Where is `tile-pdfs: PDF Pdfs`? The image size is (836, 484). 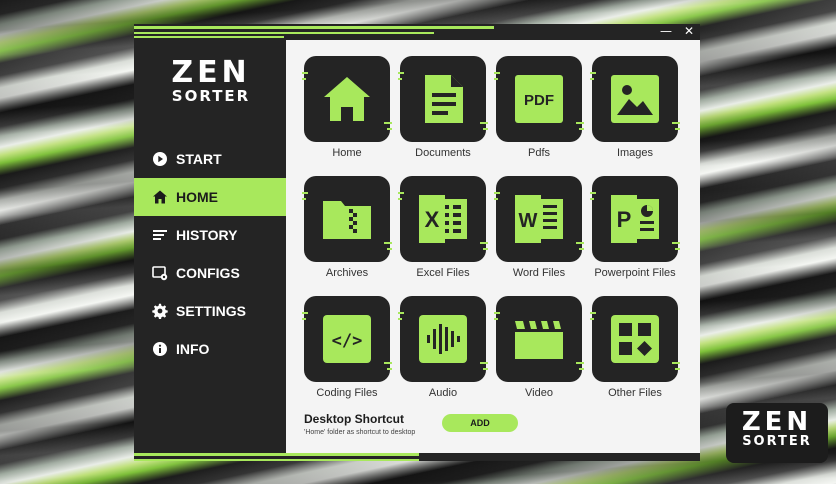
tile-pdfs: PDF Pdfs is located at coordinates (539, 116).